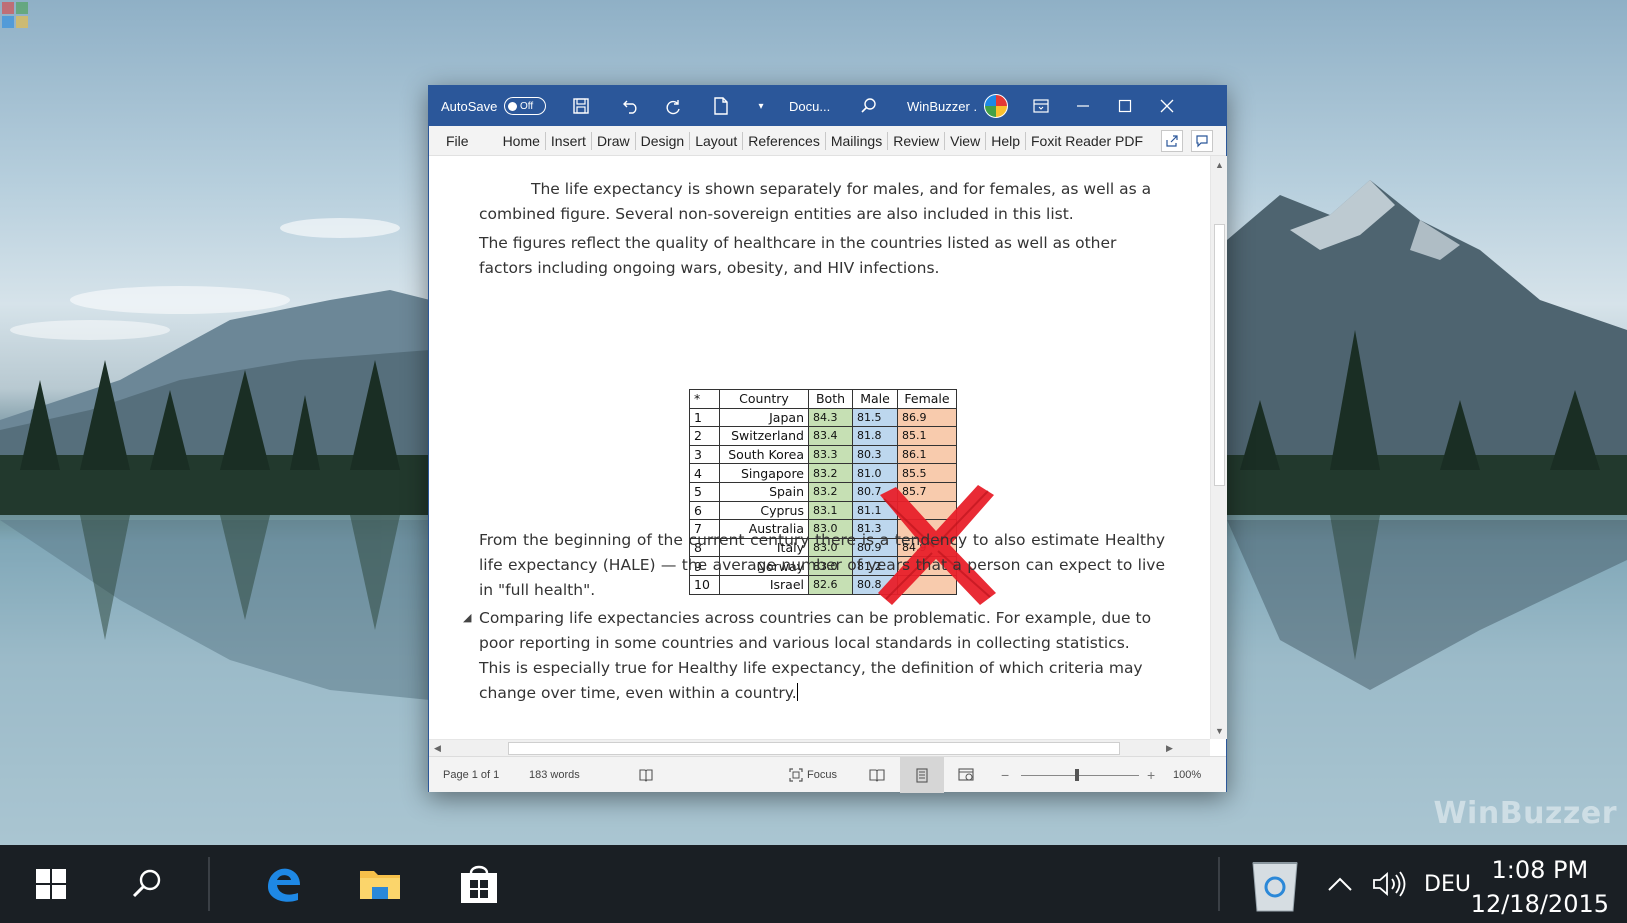 The image size is (1627, 923). I want to click on both-cell: 83.1, so click(830, 510).